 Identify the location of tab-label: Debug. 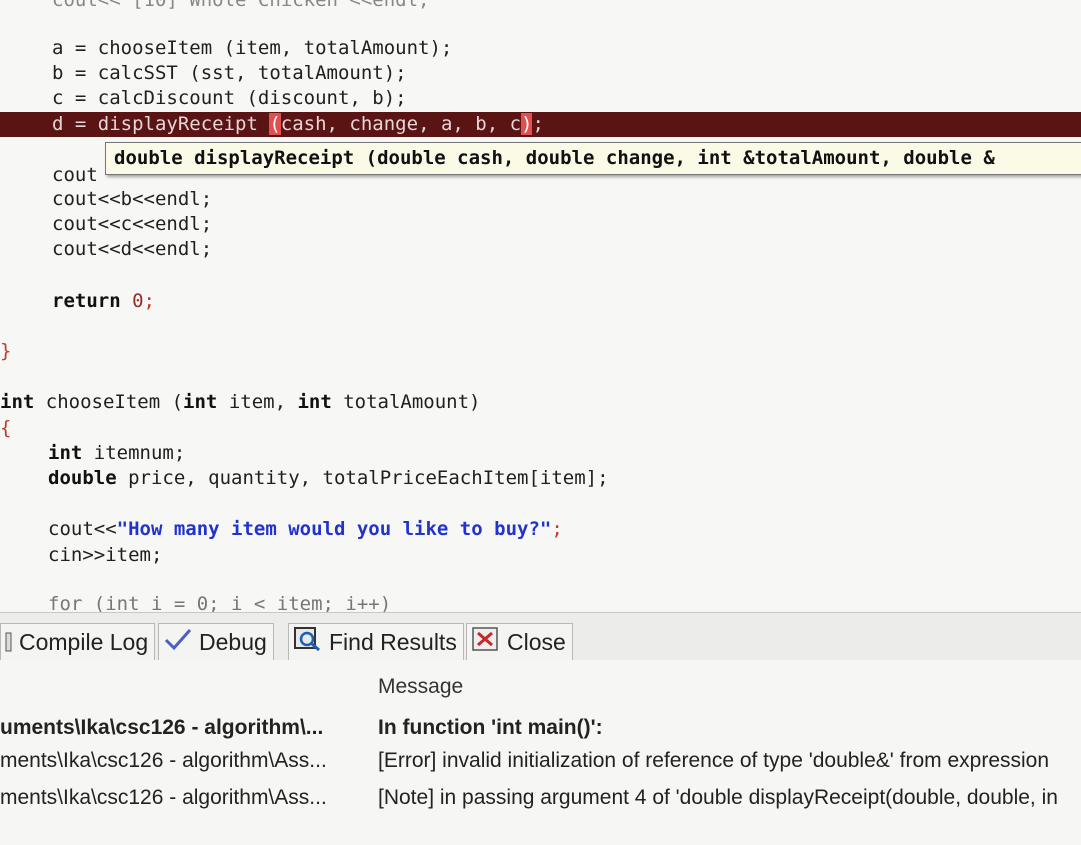
(233, 642).